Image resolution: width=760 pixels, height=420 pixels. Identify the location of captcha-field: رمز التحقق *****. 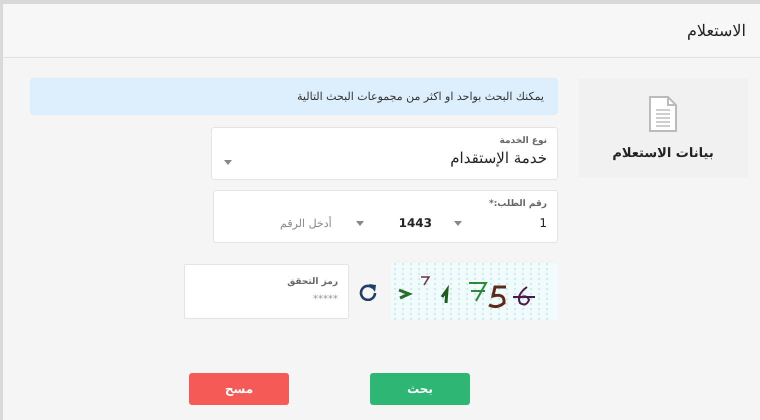
(266, 291).